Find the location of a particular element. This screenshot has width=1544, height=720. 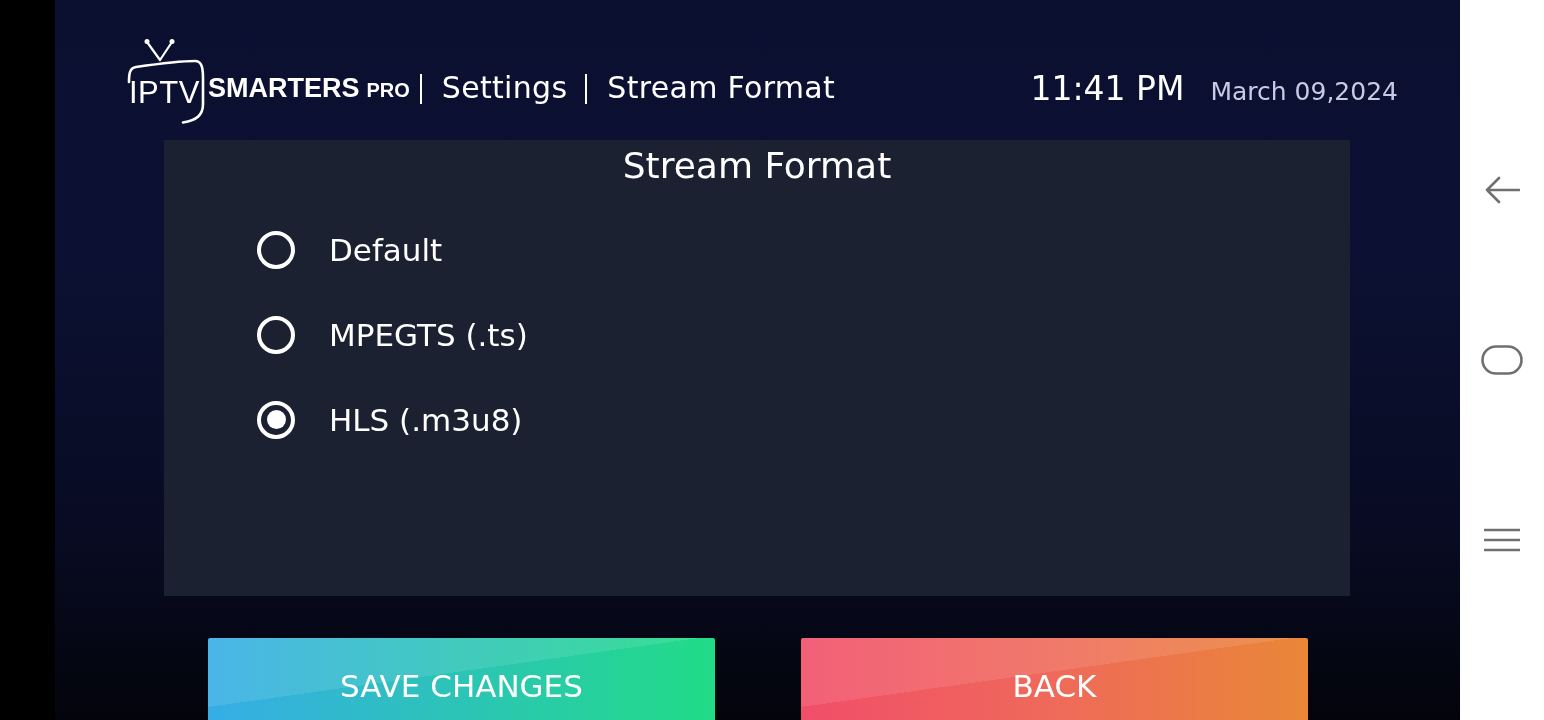

logo-text: IPTV is located at coordinates (164, 93).